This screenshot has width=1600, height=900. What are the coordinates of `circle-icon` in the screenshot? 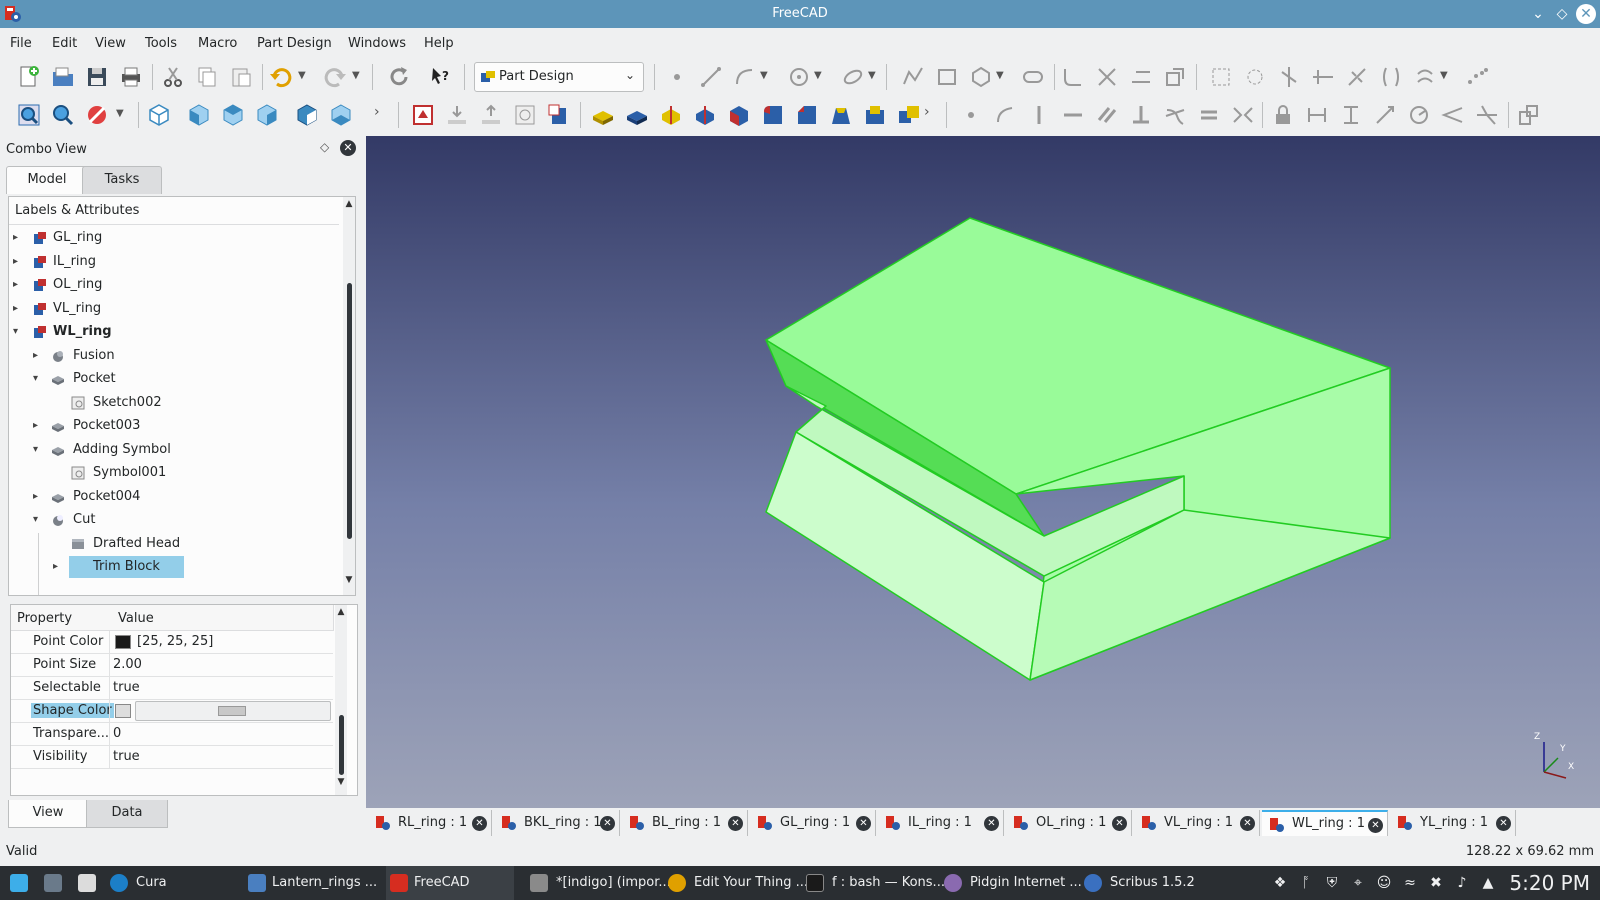 It's located at (799, 77).